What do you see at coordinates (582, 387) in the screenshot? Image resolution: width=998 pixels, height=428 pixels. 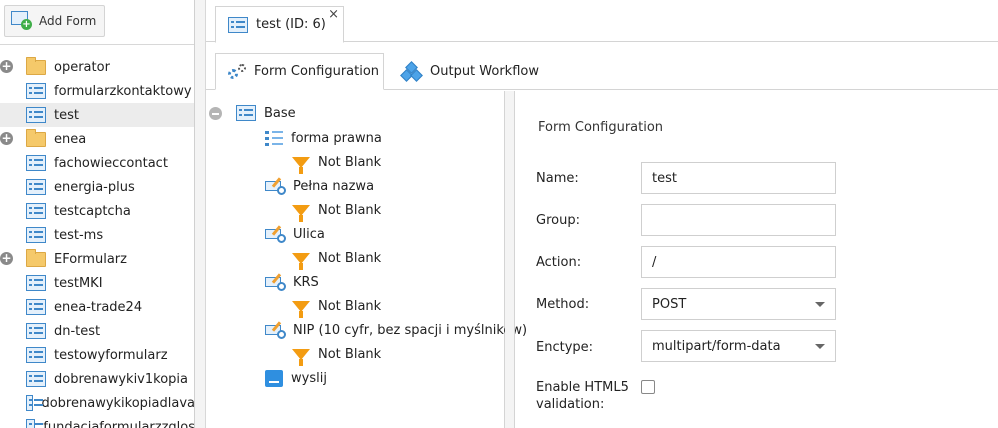 I see `html5-validation-label-line1: Enable HTML5` at bounding box center [582, 387].